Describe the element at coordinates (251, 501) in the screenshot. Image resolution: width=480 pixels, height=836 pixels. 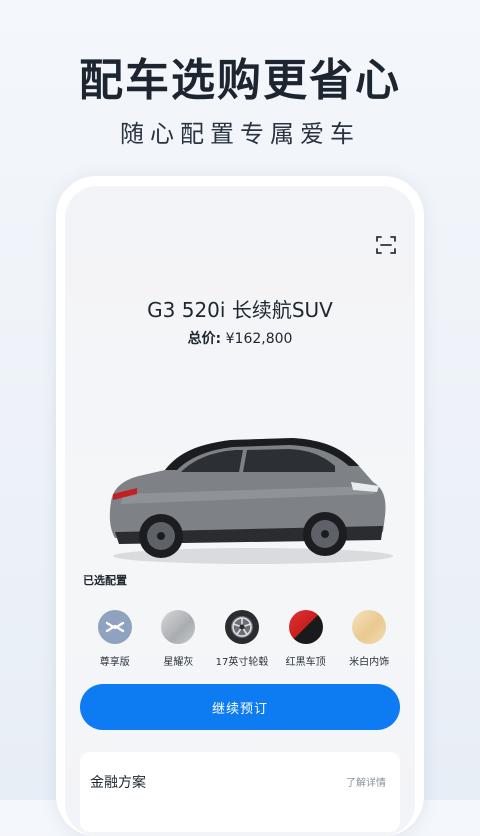
I see `car-image` at that location.